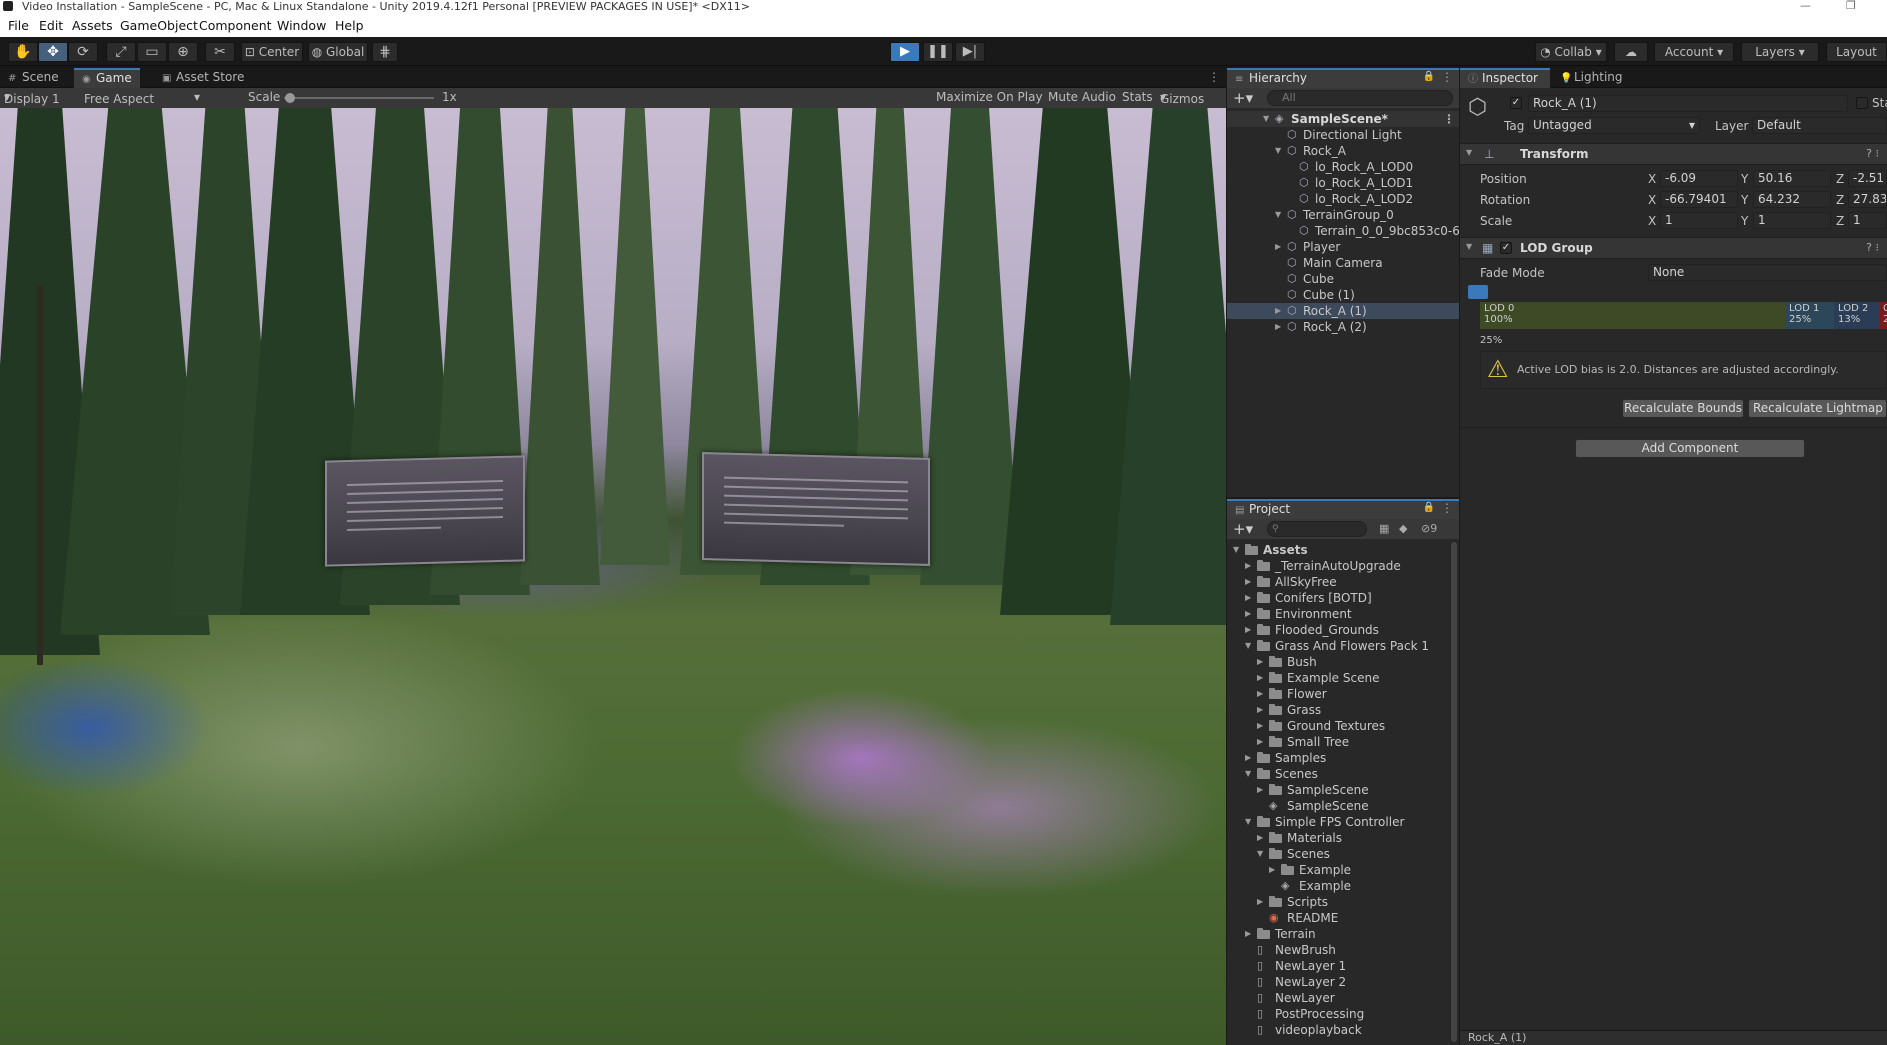 Image resolution: width=1887 pixels, height=1045 pixels. What do you see at coordinates (349, 25) in the screenshot?
I see `menu-help: Help` at bounding box center [349, 25].